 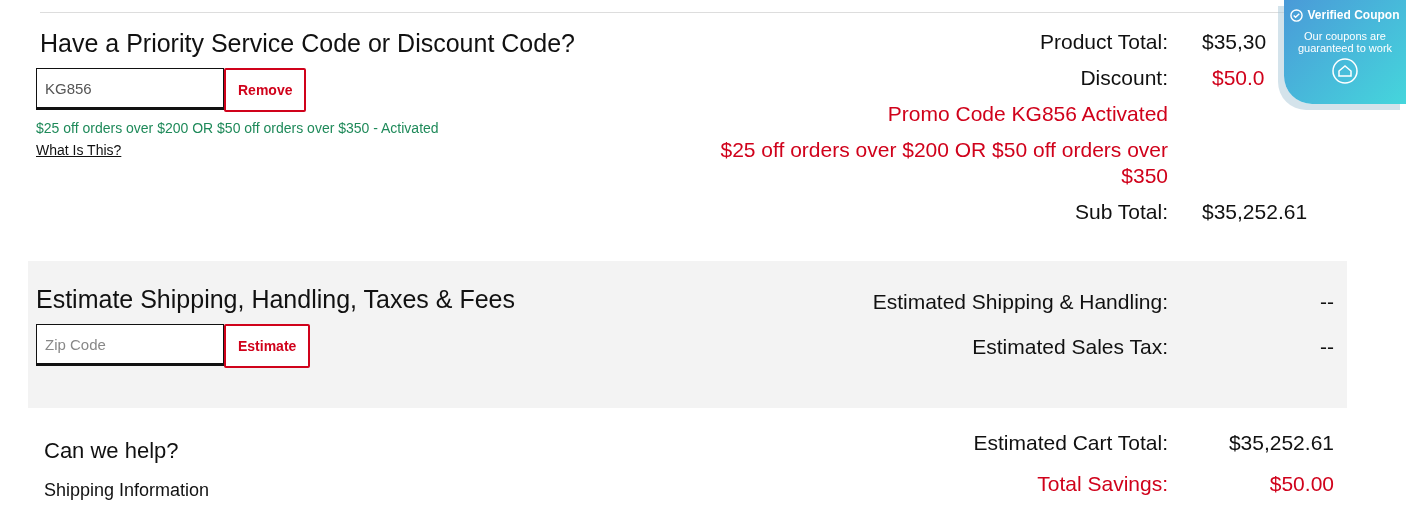 What do you see at coordinates (1301, 483) in the screenshot?
I see `total-value: $50.00` at bounding box center [1301, 483].